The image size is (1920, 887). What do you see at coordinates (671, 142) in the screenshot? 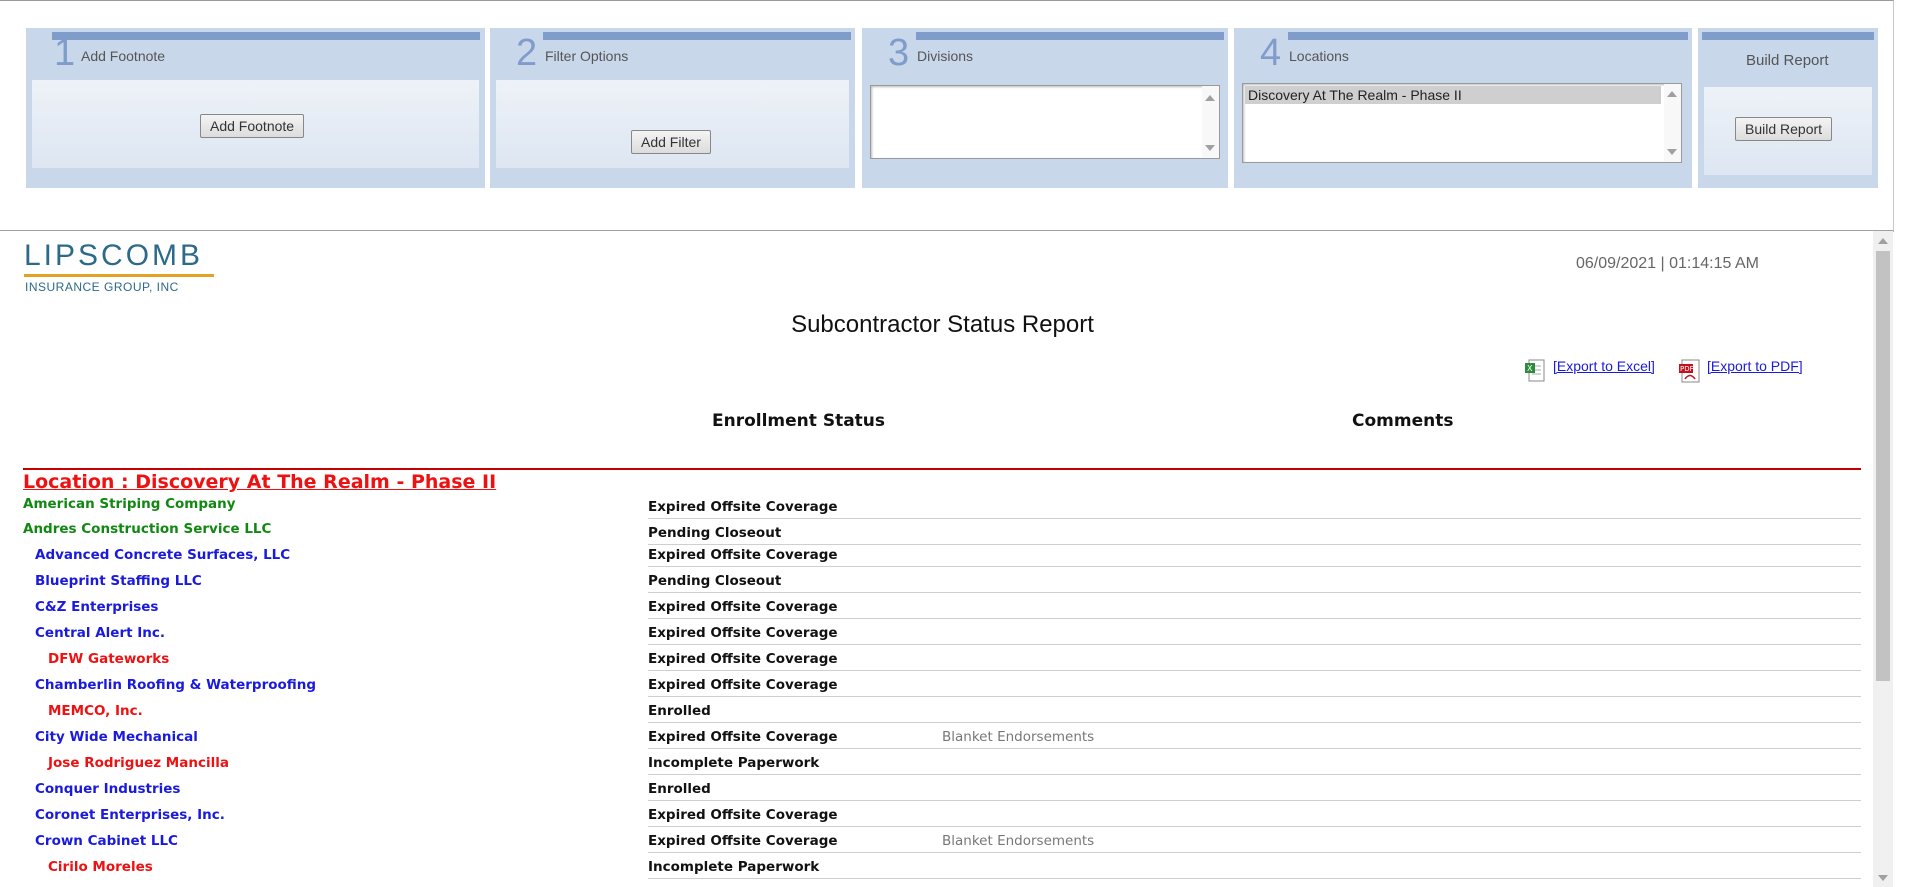
I see `add-filter-button: Add Filter` at bounding box center [671, 142].